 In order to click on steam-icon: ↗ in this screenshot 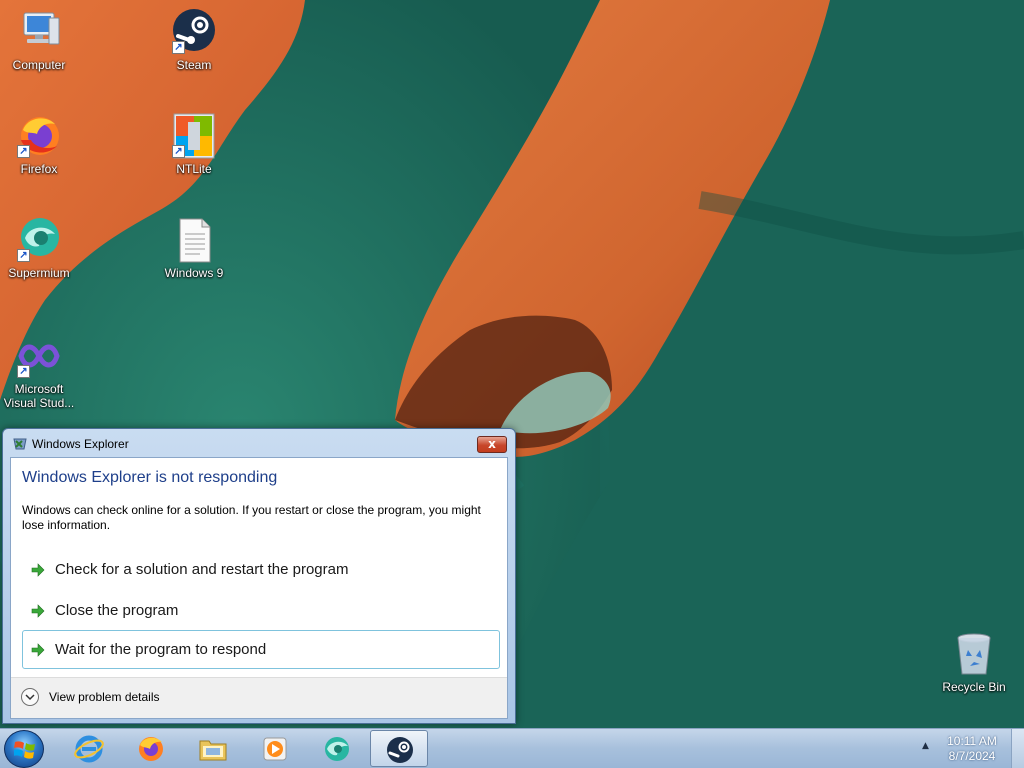, I will do `click(194, 32)`.